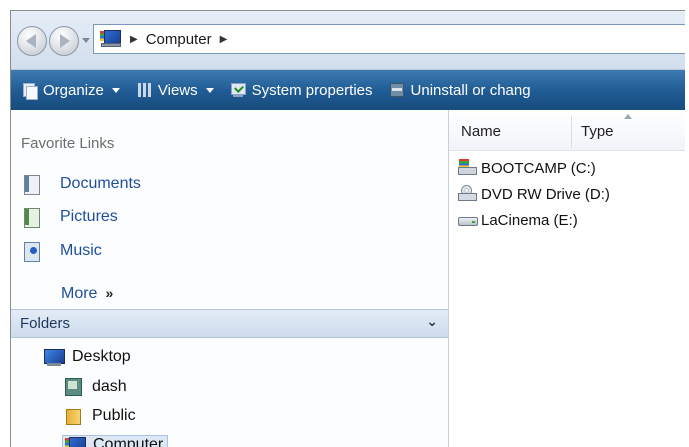 The width and height of the screenshot is (689, 447). I want to click on views-label: Views, so click(177, 90).